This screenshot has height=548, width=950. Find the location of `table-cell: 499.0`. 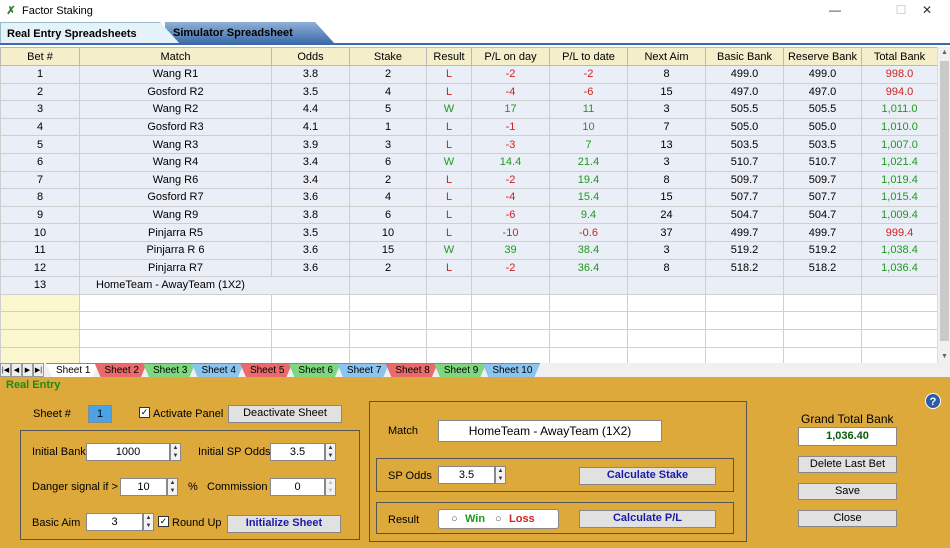

table-cell: 499.0 is located at coordinates (744, 74).